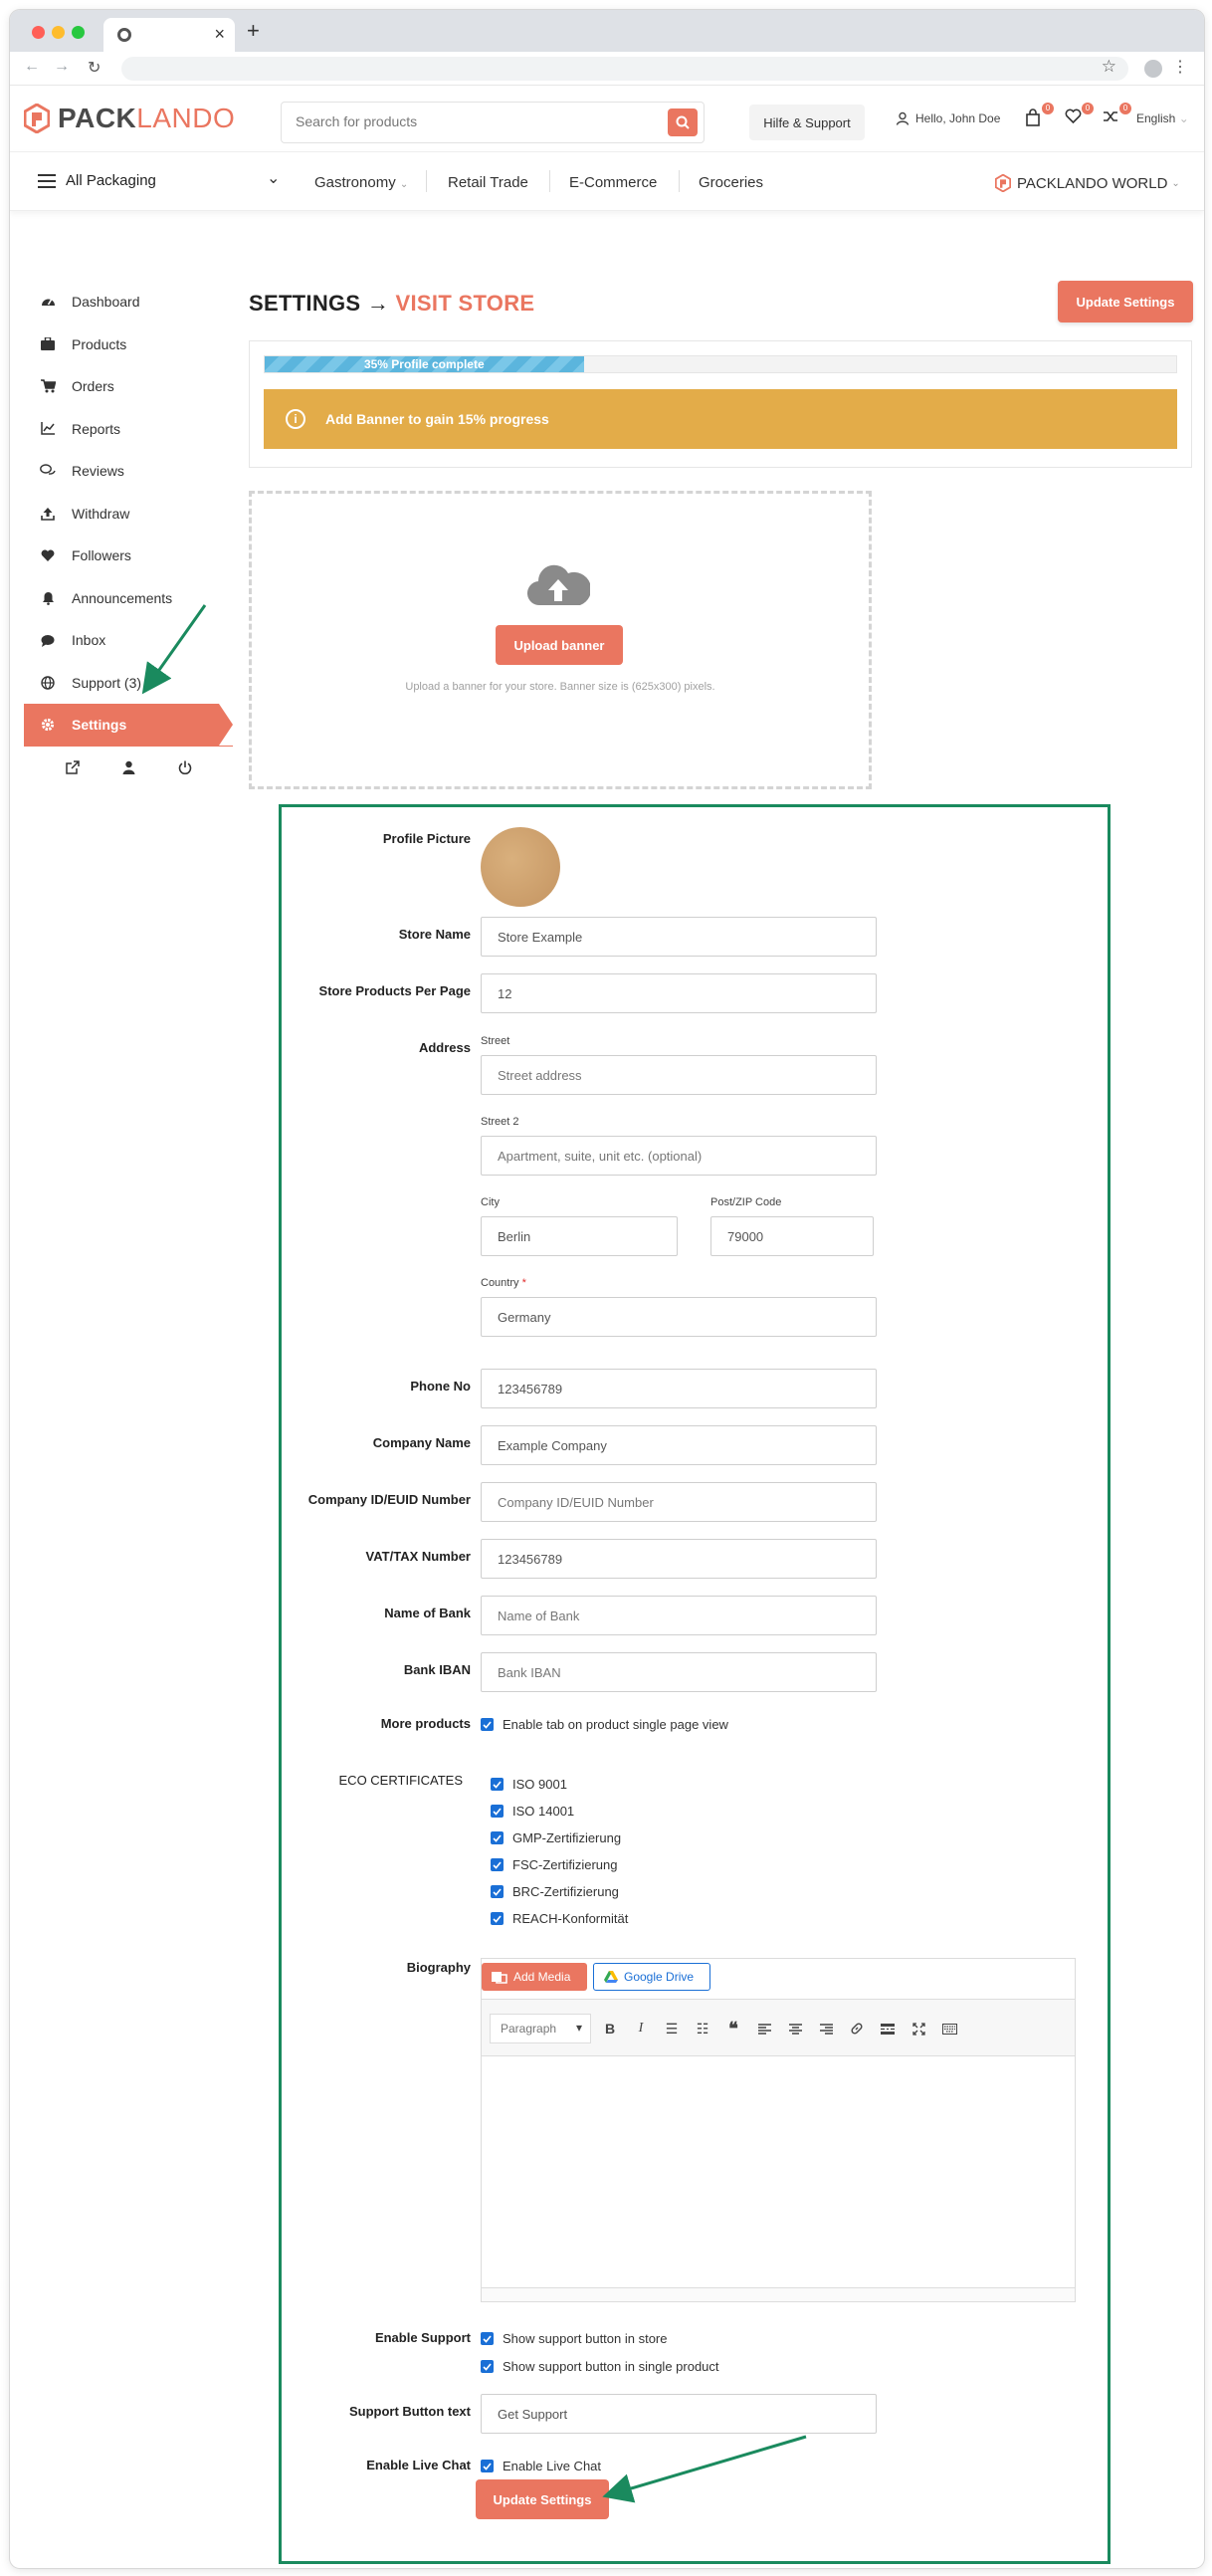 The image size is (1212, 2576). What do you see at coordinates (48, 725) in the screenshot?
I see `gear-icon` at bounding box center [48, 725].